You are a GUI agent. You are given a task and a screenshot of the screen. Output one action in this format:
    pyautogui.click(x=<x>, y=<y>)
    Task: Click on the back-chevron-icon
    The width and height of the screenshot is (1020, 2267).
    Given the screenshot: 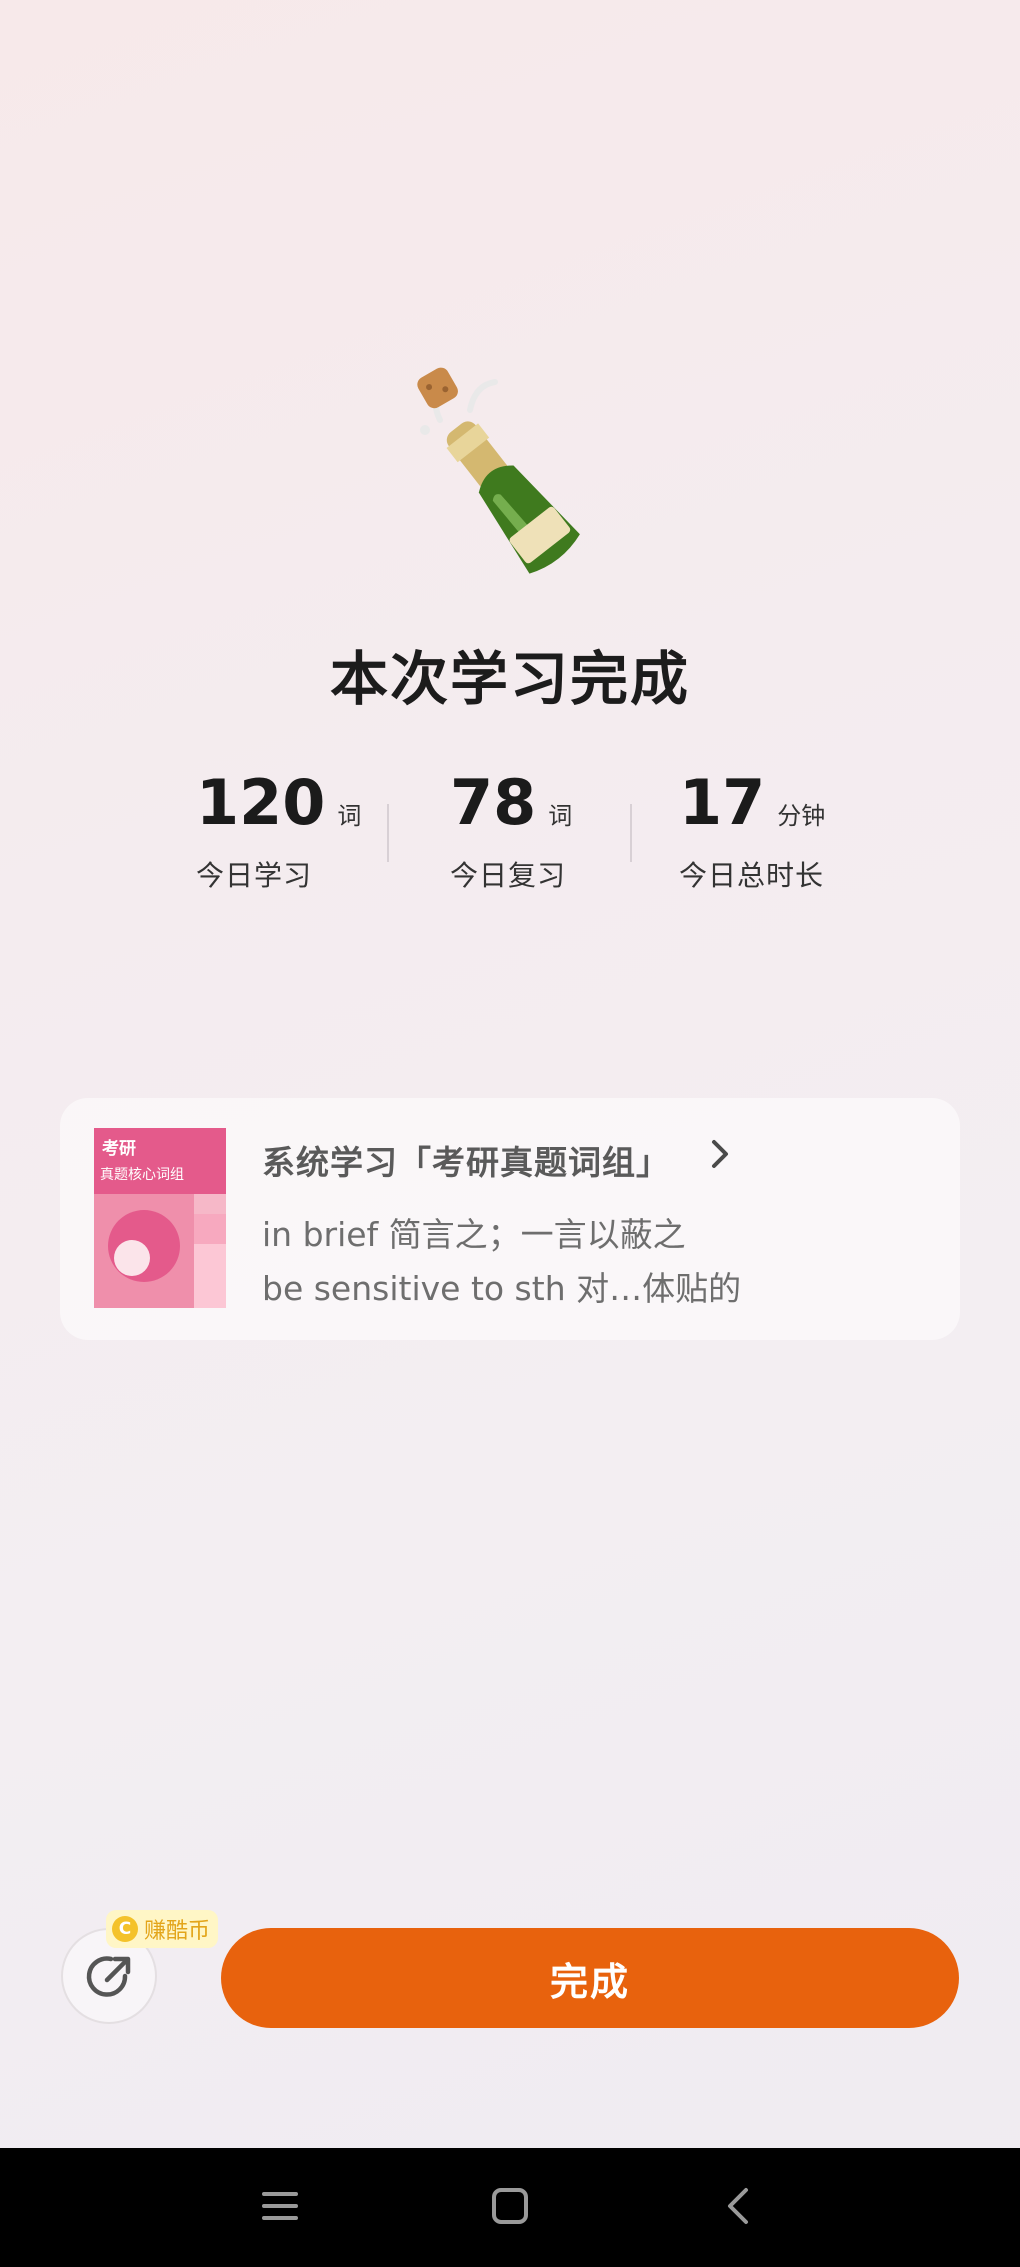 What is the action you would take?
    pyautogui.click(x=740, y=2206)
    